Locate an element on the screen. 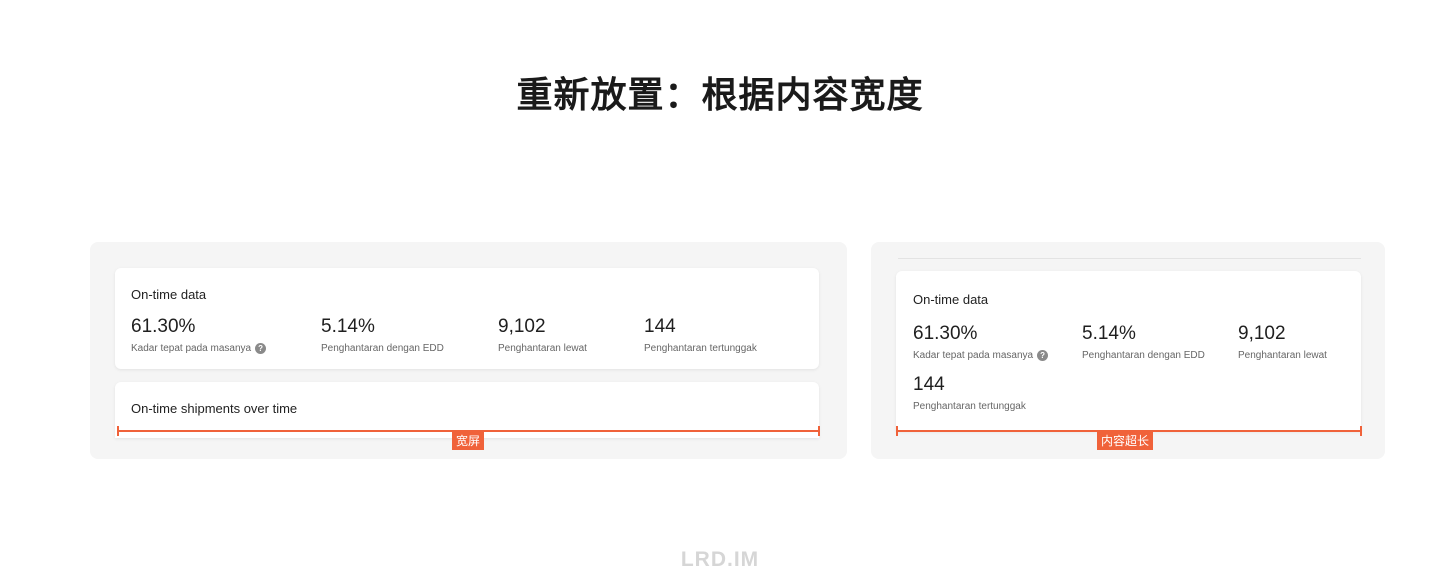 The height and width of the screenshot is (586, 1440). divider is located at coordinates (1129, 258).